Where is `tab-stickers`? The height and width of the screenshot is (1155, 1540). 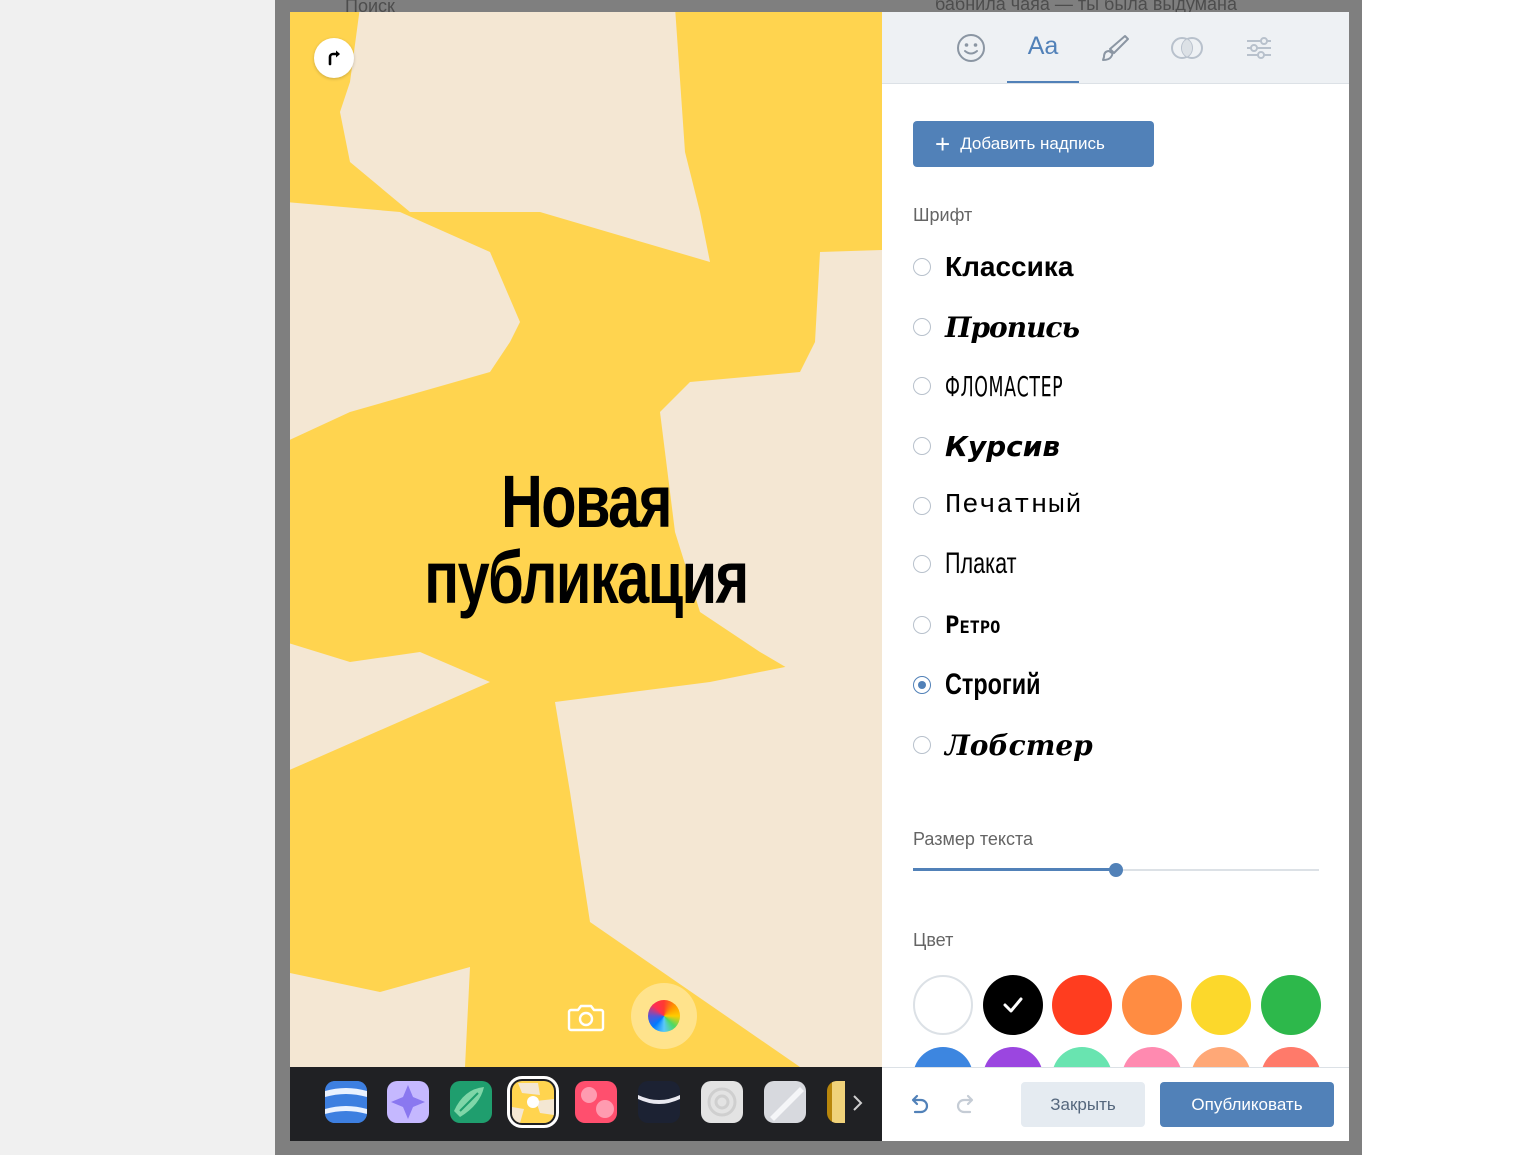 tab-stickers is located at coordinates (971, 47).